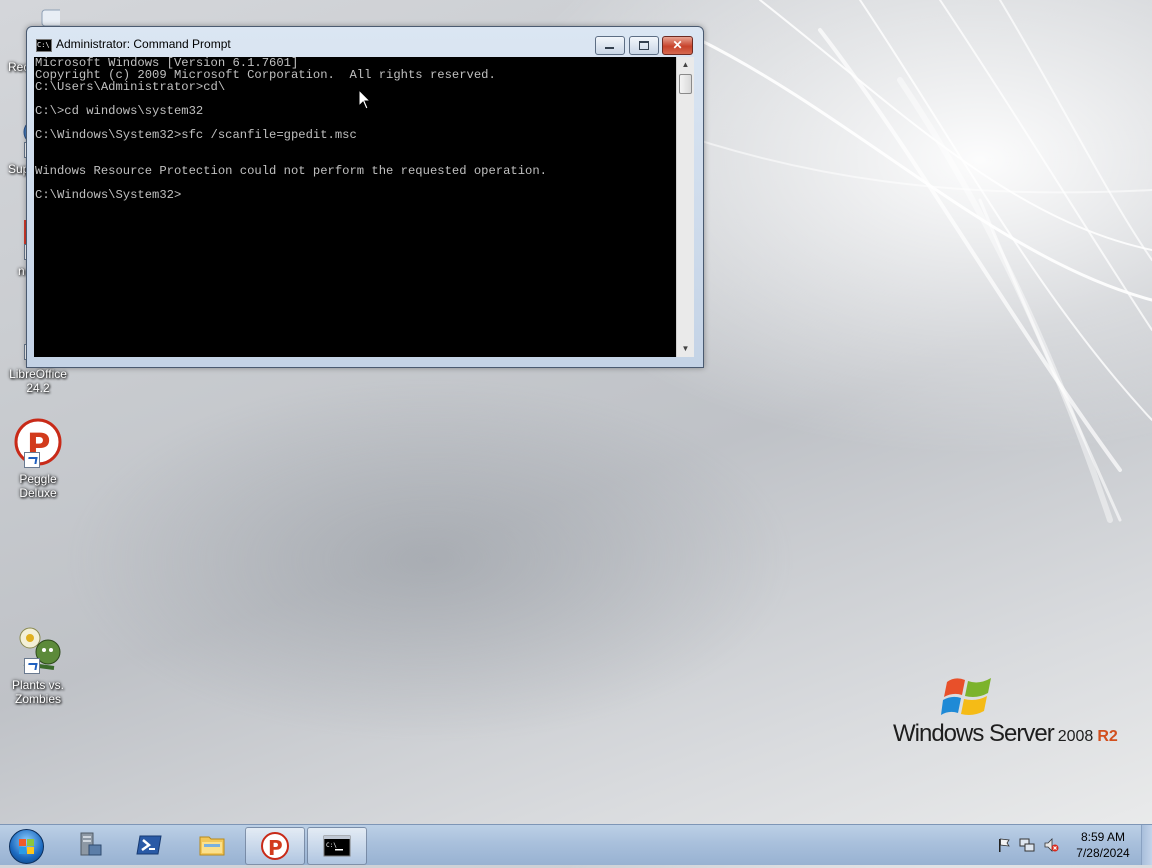  Describe the element at coordinates (1103, 853) in the screenshot. I see `clock-date: 7/28/2024` at that location.